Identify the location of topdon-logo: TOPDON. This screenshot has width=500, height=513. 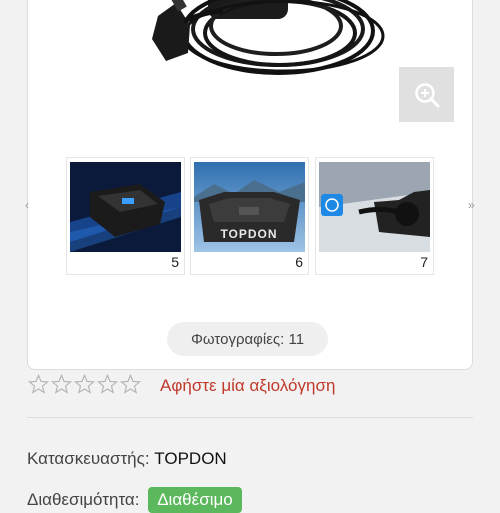
(248, 234).